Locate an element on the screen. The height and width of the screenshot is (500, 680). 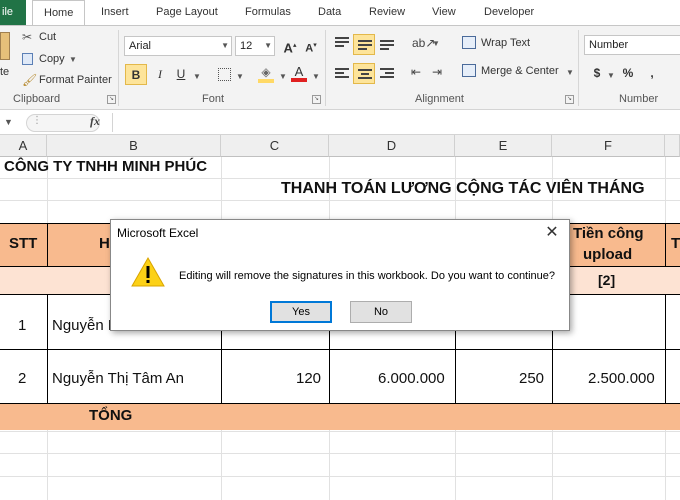
cut-icon: ✂ is located at coordinates (27, 37).